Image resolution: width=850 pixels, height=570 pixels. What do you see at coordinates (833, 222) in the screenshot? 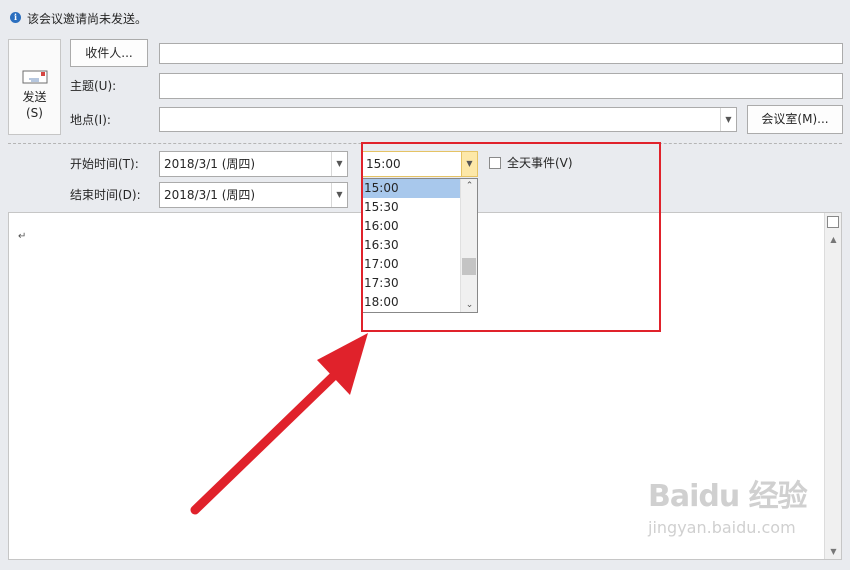
I see `ruler-toggle-icon` at bounding box center [833, 222].